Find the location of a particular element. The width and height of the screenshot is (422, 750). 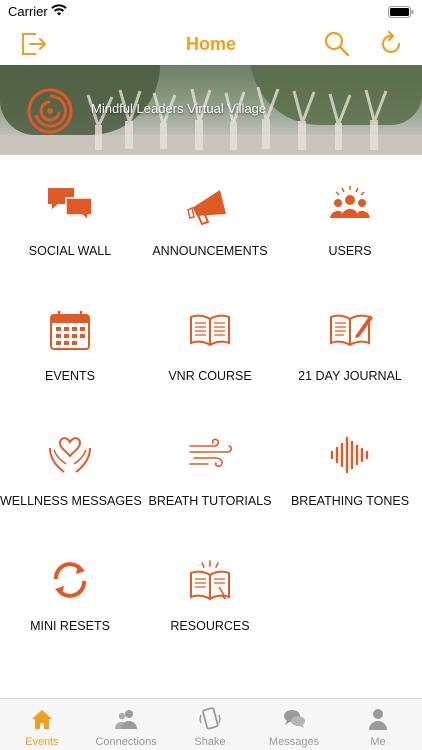

tab-events: Events is located at coordinates (42, 724).